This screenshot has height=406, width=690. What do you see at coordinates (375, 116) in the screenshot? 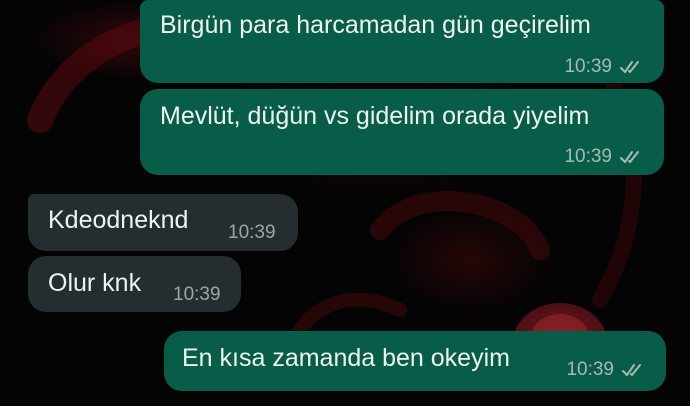
I see `message-text: Mevlüt, düğün vs gidelim orada yiyelim` at bounding box center [375, 116].